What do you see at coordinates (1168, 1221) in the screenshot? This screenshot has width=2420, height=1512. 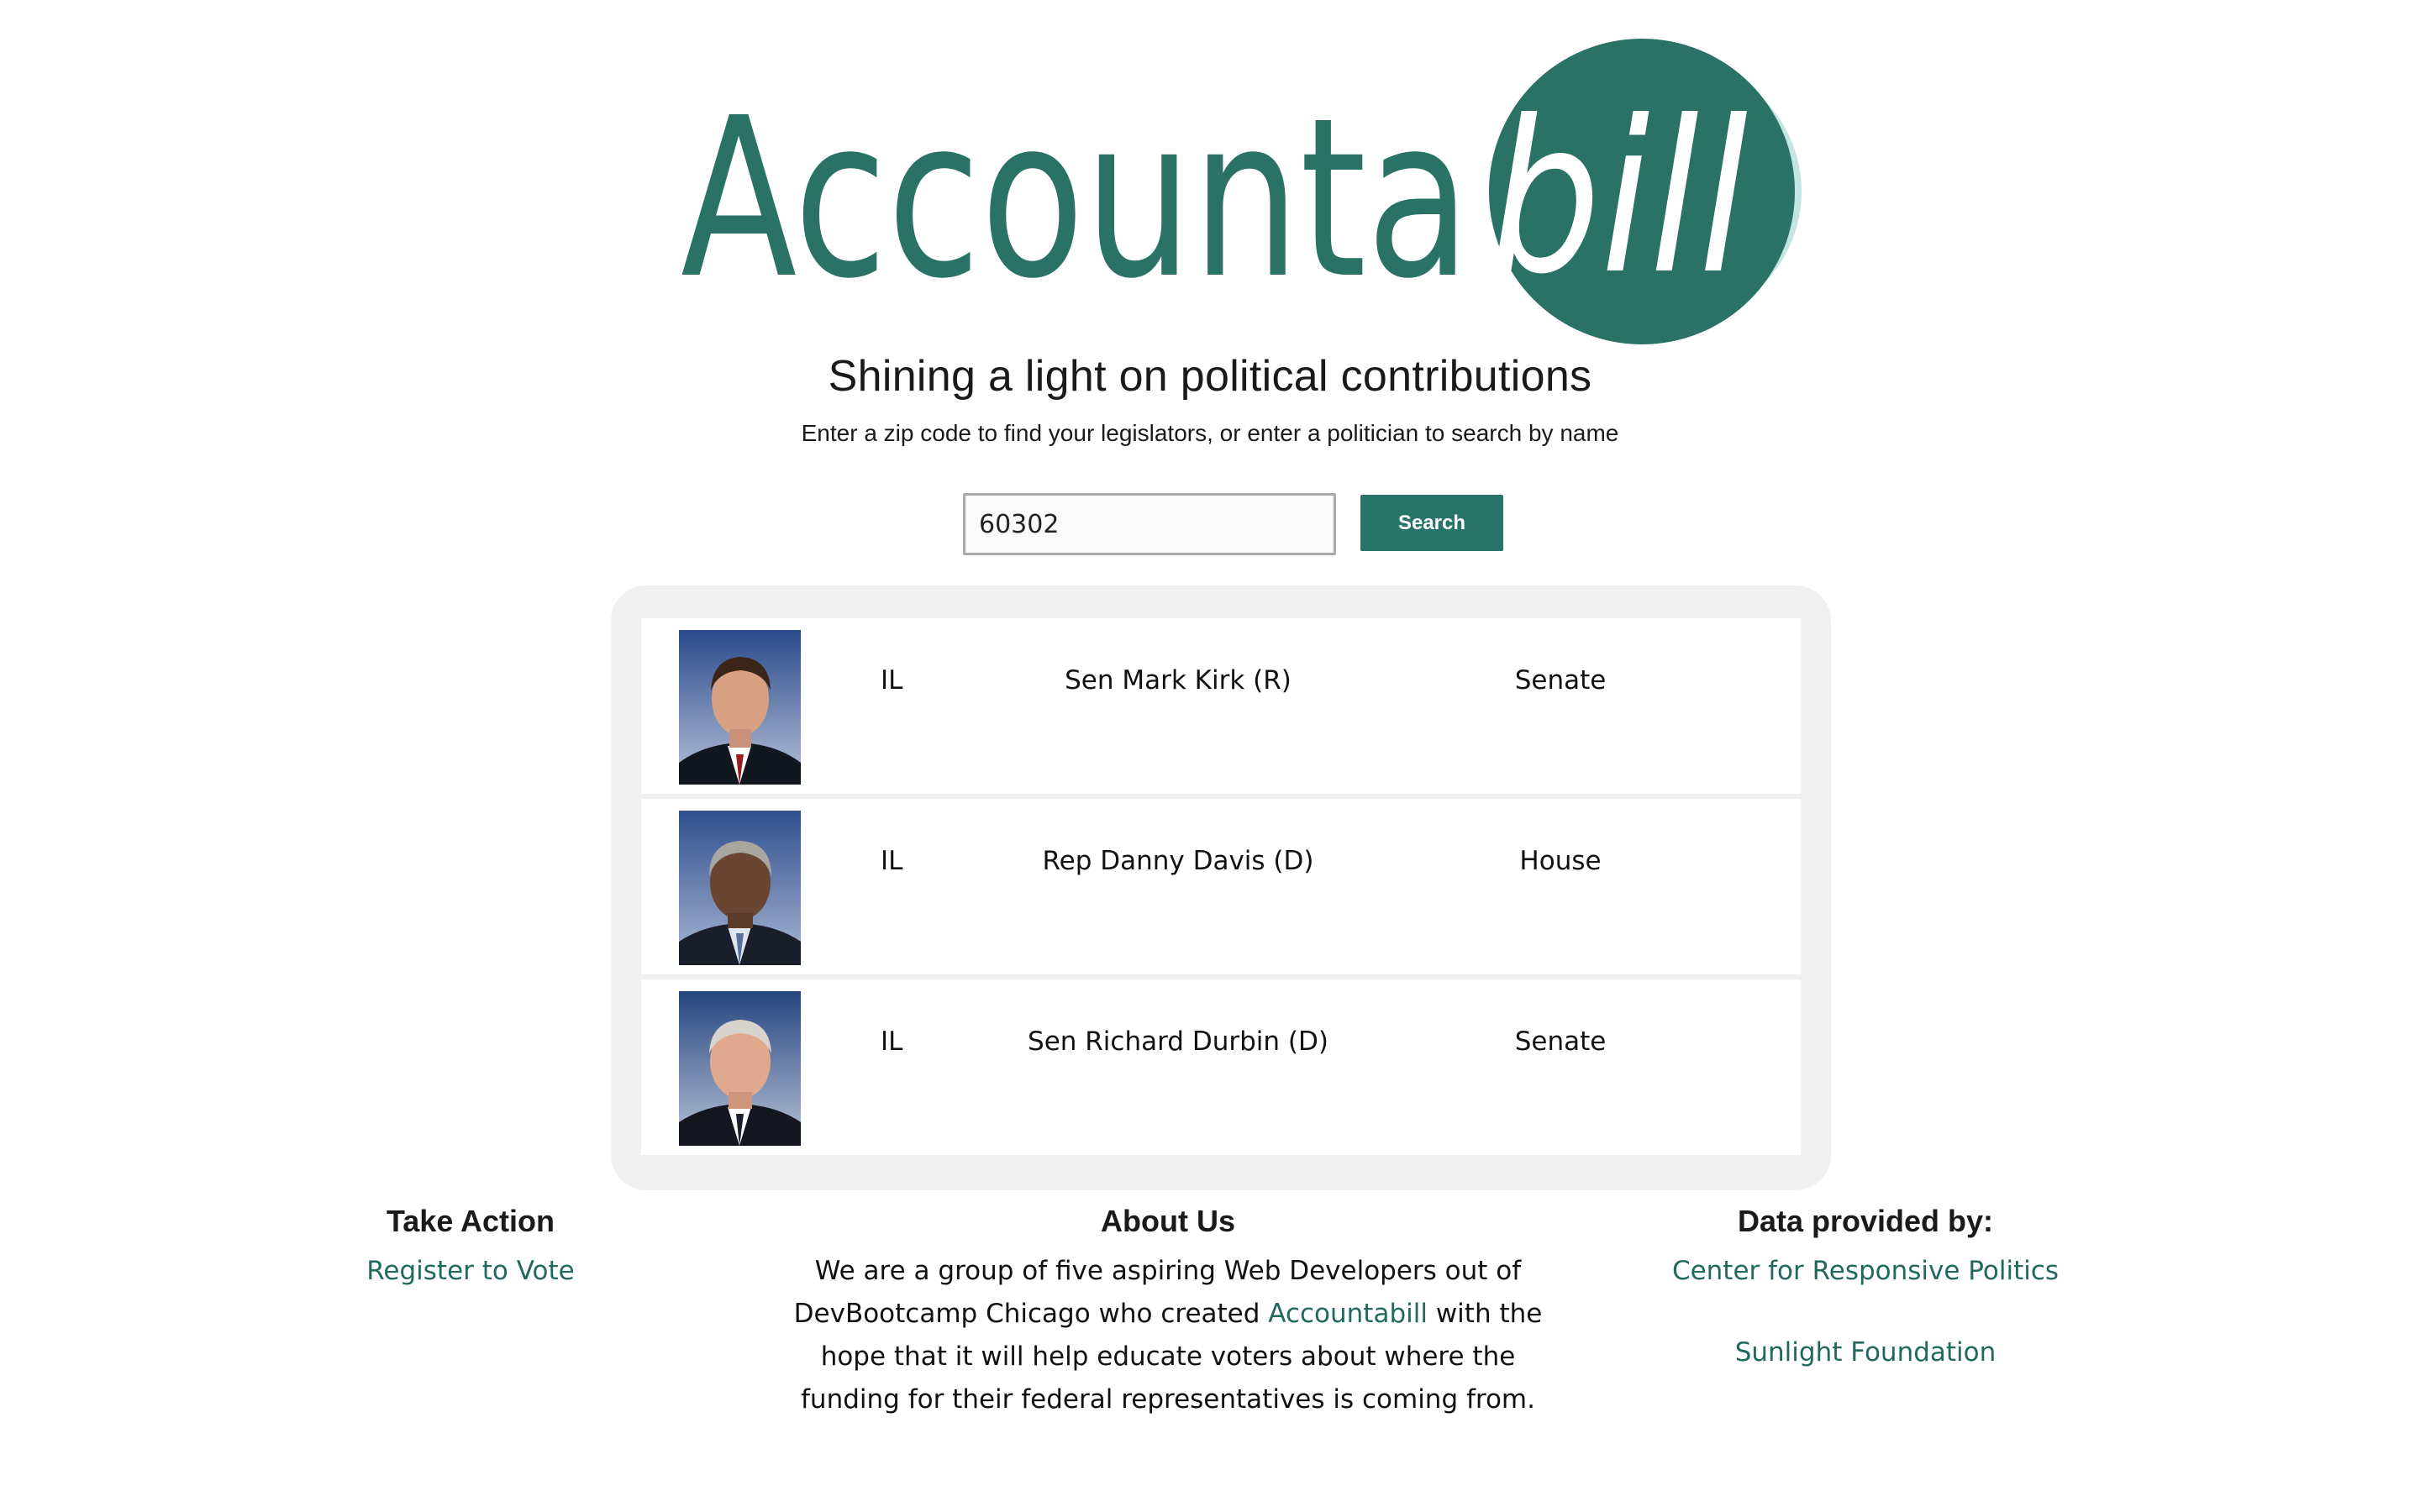 I see `about-us-heading: About Us` at bounding box center [1168, 1221].